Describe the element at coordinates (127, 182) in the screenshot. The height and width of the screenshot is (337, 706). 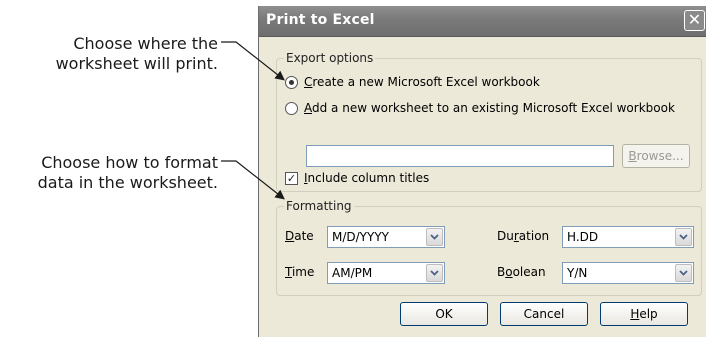
I see `callout-line: data in the worksheet.` at that location.